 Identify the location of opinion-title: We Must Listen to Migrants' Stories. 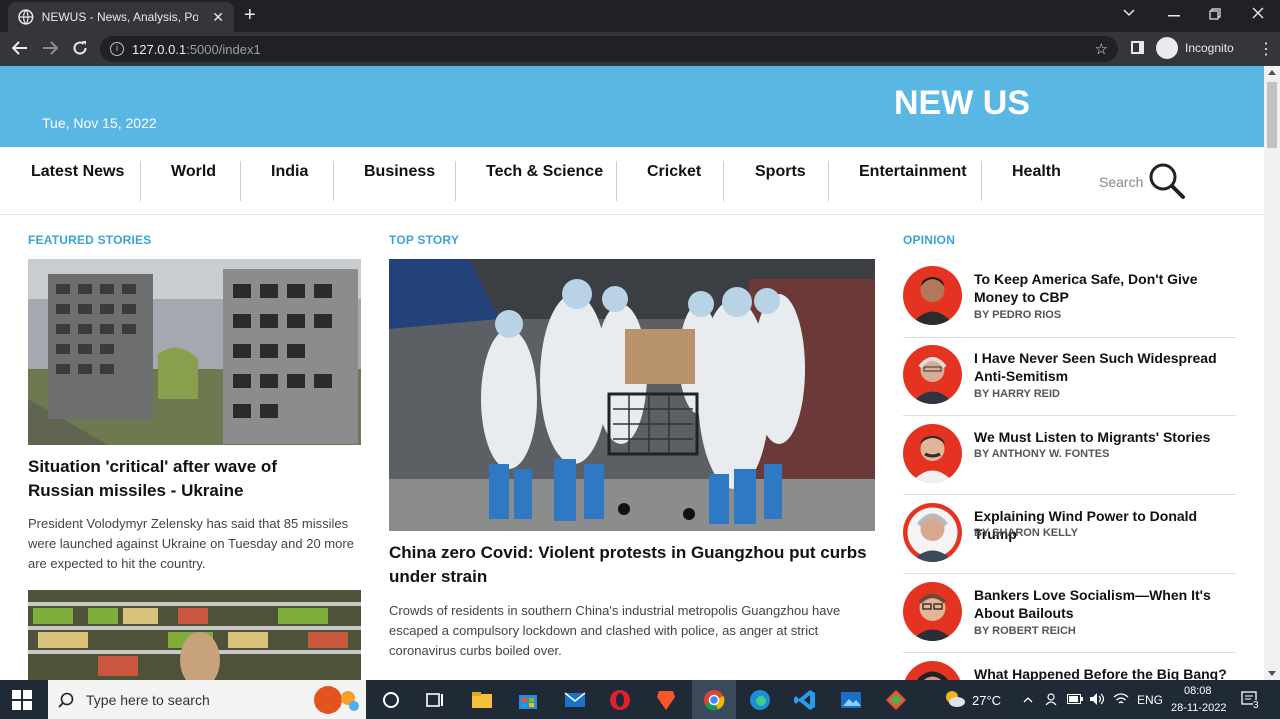
(1105, 437).